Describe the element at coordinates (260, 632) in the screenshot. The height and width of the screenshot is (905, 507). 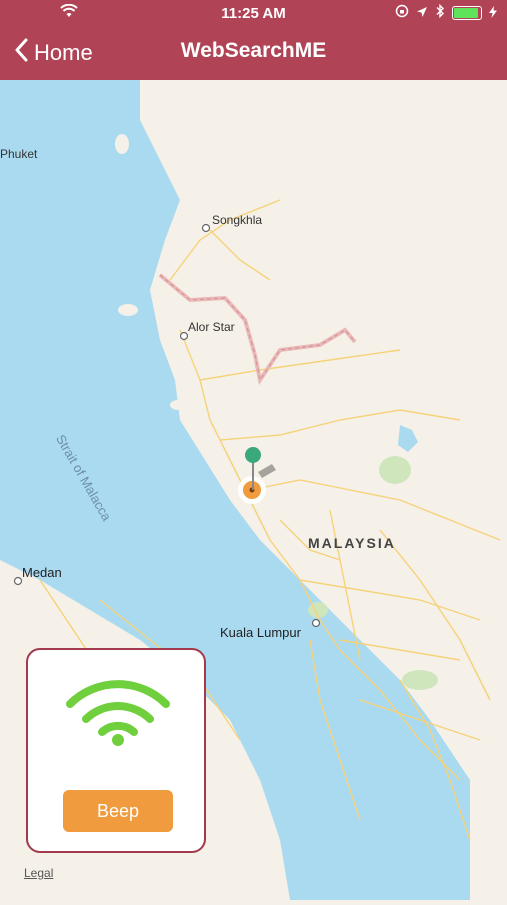
I see `map-label-kuala-lumpur: Kuala Lumpur` at that location.